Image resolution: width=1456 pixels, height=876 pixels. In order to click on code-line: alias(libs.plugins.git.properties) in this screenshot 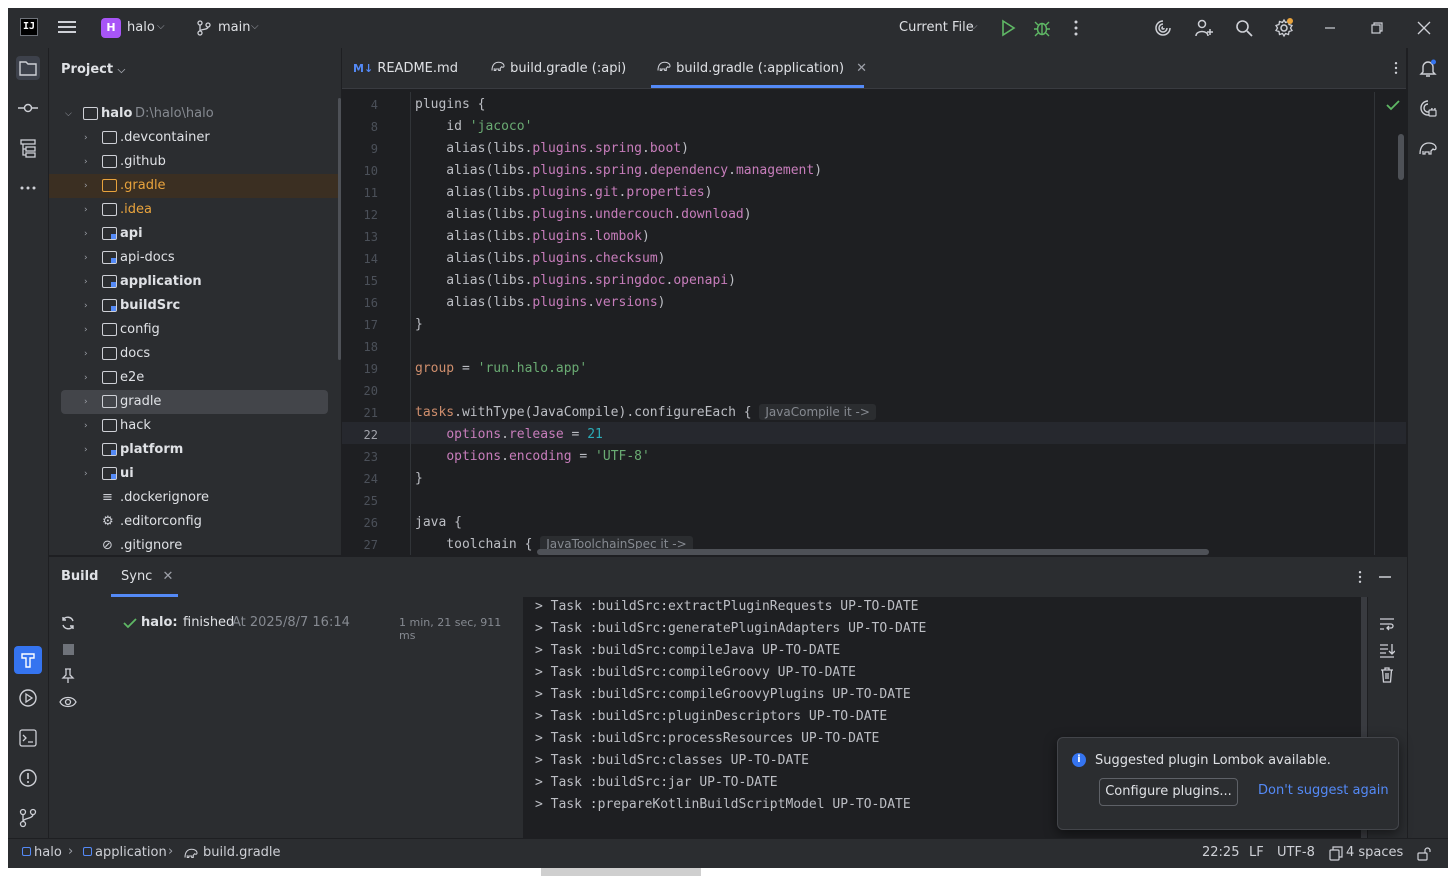, I will do `click(564, 192)`.